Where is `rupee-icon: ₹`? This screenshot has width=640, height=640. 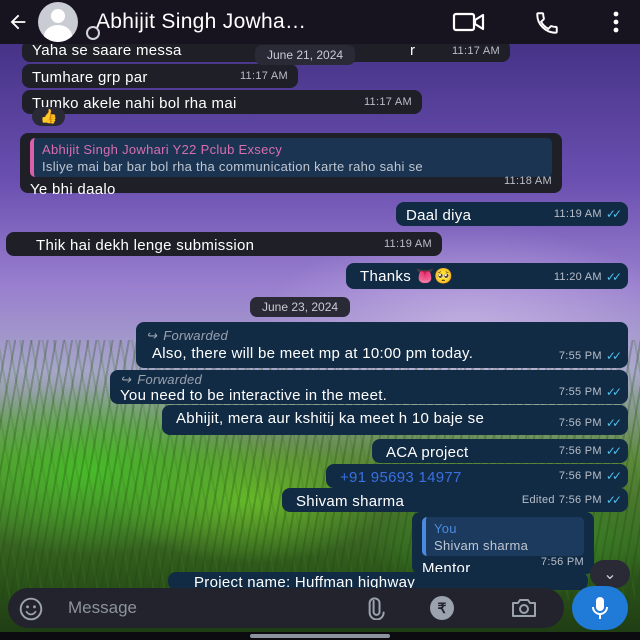
rupee-icon: ₹ is located at coordinates (442, 608).